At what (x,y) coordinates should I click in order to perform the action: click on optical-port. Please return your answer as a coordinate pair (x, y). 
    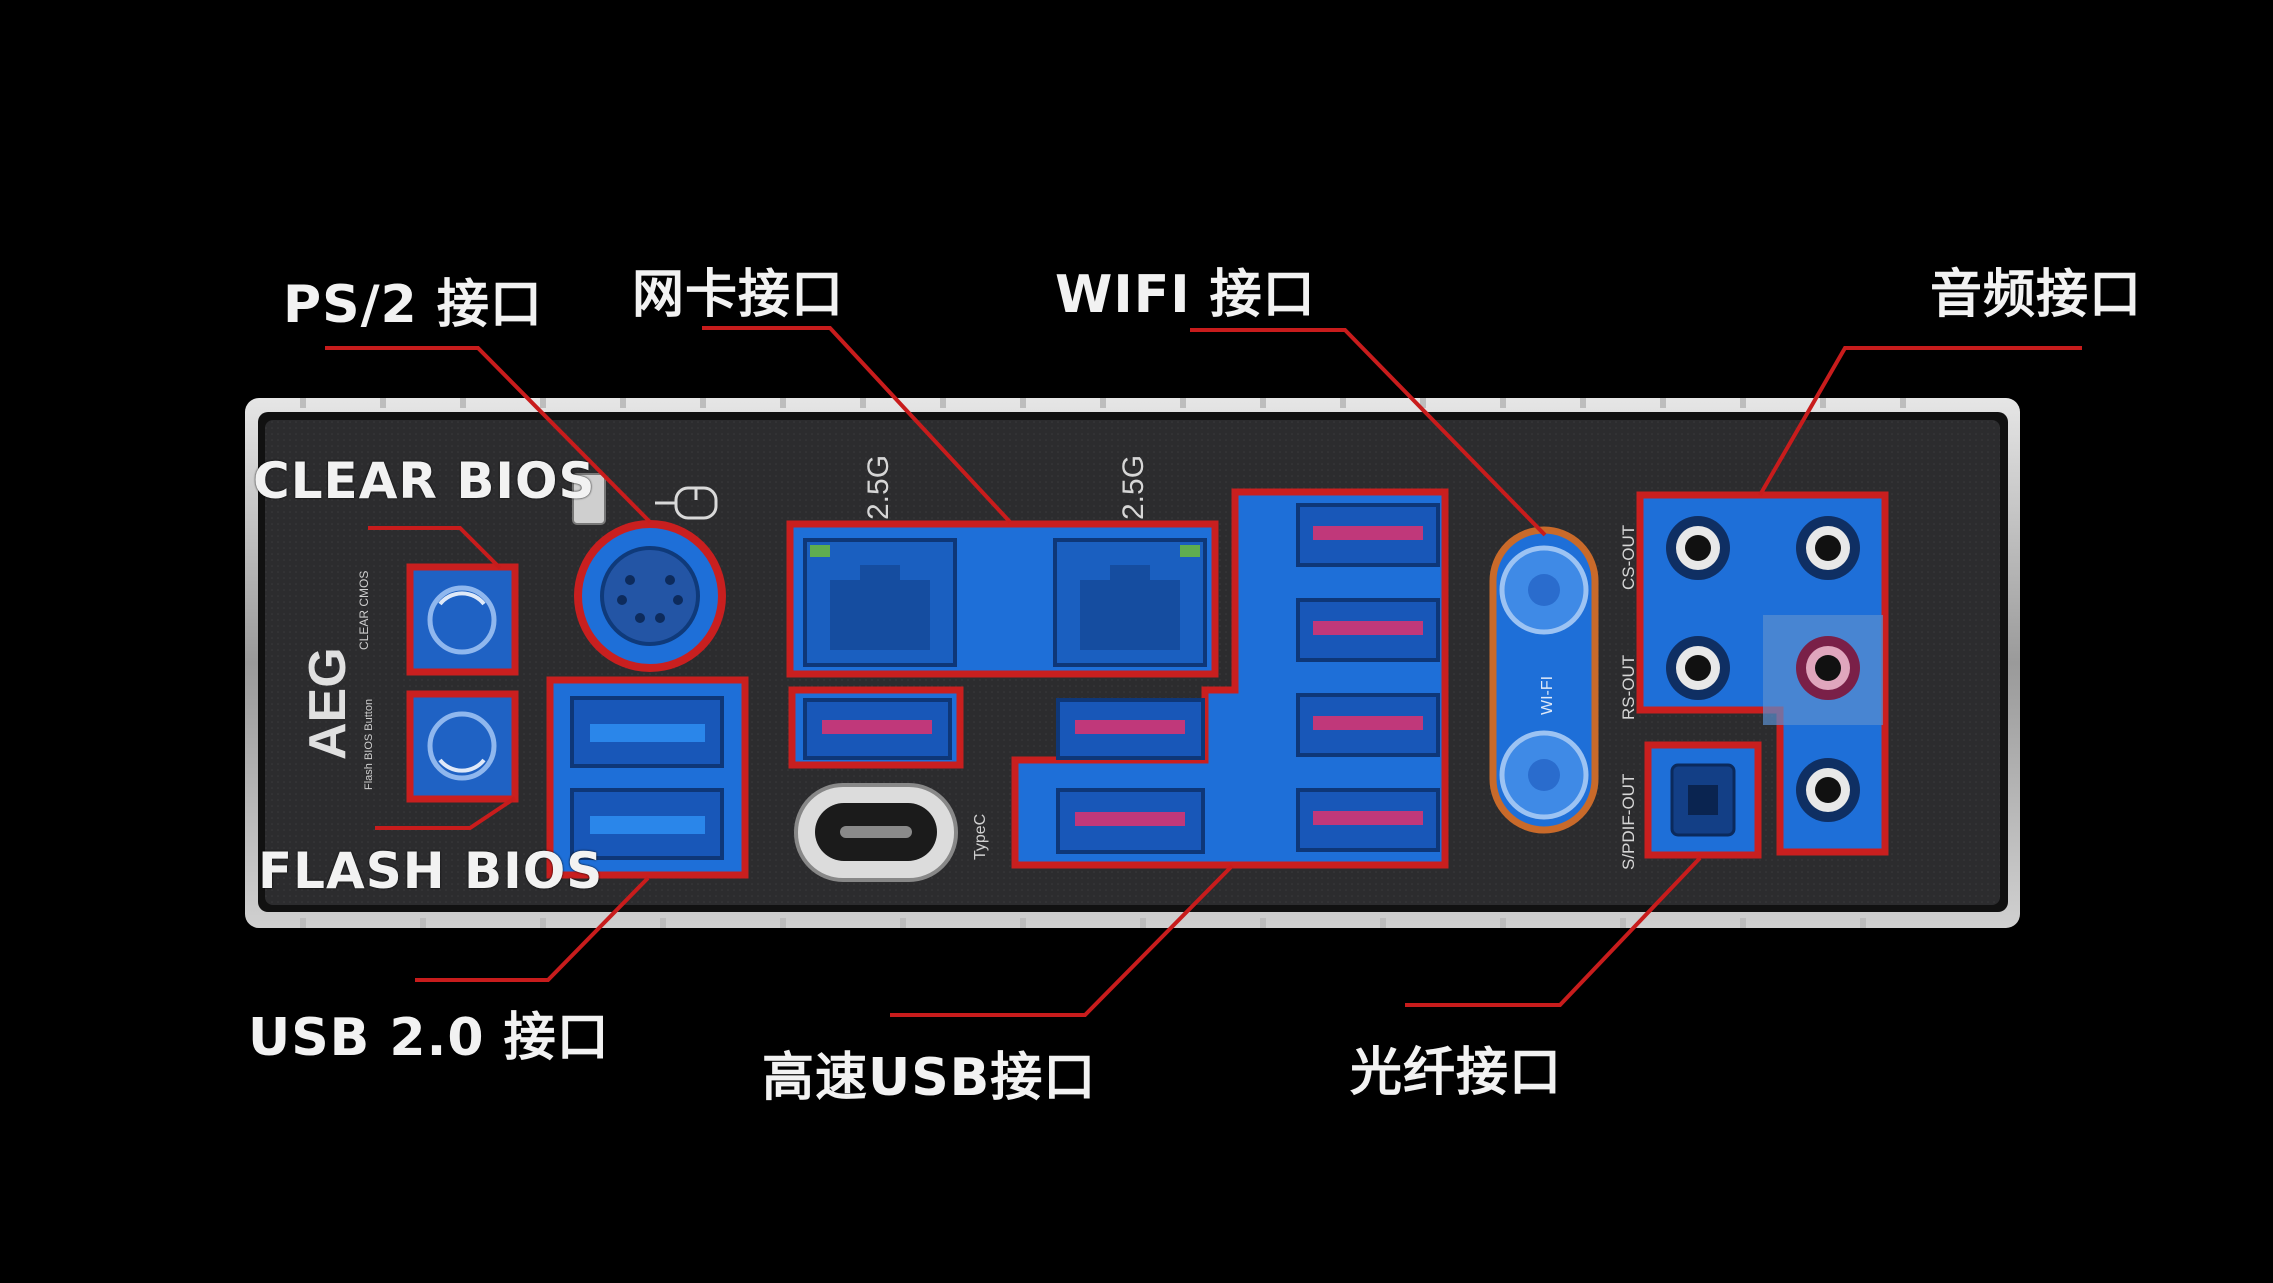
    Looking at the image, I should click on (1703, 800).